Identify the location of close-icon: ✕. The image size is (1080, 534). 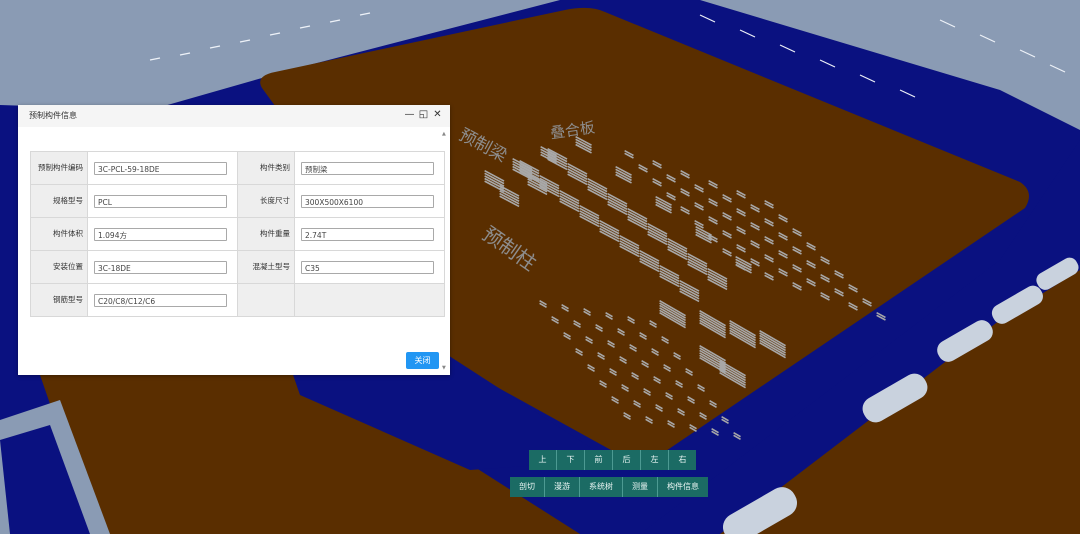
(437, 114).